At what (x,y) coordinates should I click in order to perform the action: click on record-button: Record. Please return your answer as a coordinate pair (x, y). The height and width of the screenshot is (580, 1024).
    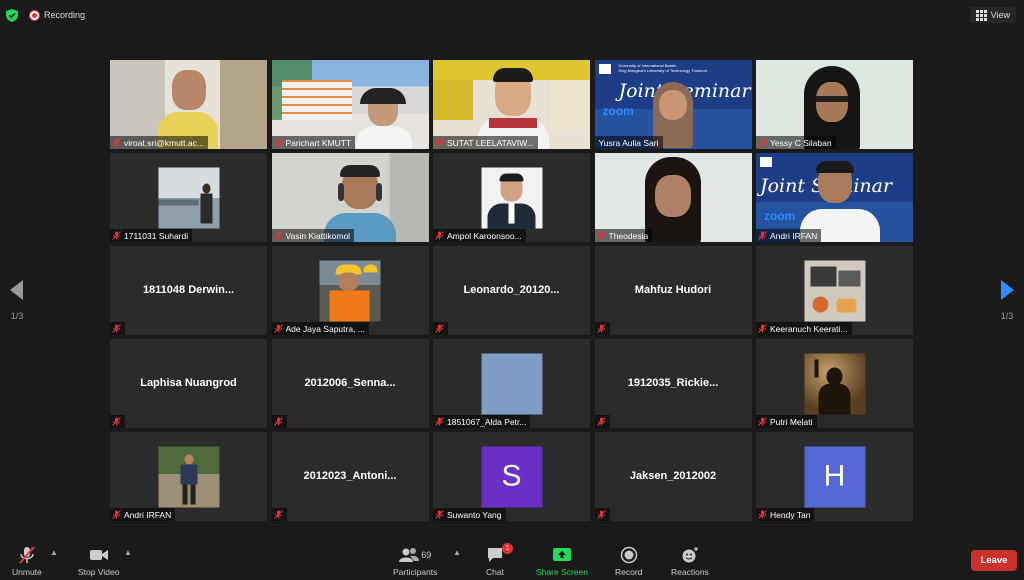
    Looking at the image, I should click on (628, 561).